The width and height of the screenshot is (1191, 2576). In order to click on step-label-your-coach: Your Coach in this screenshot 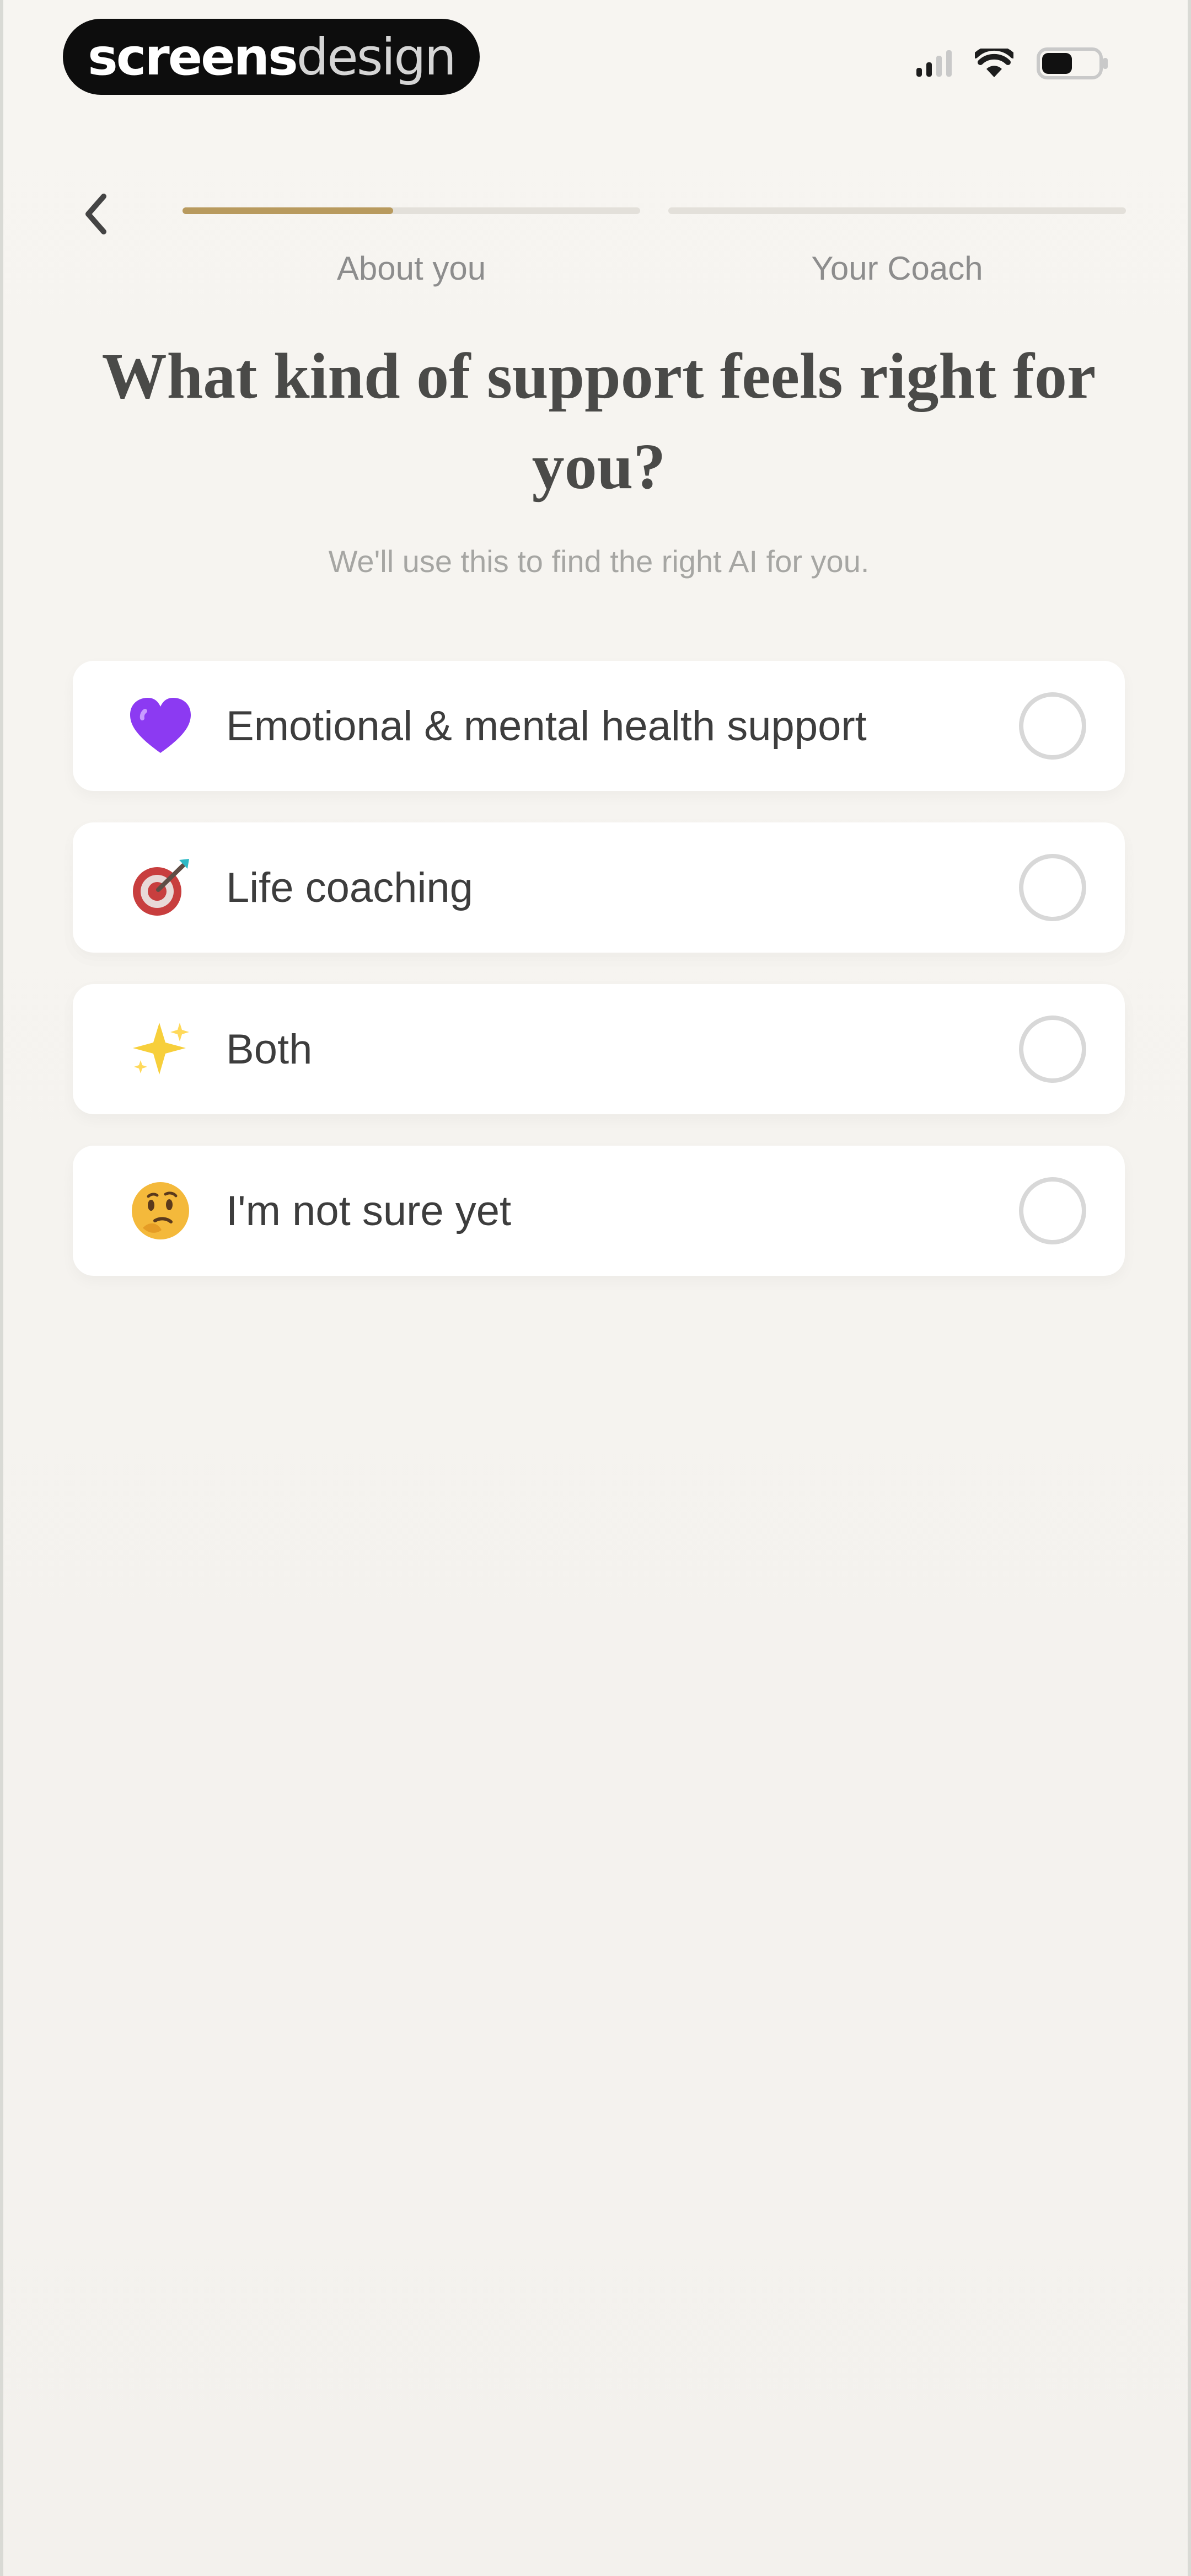, I will do `click(897, 268)`.